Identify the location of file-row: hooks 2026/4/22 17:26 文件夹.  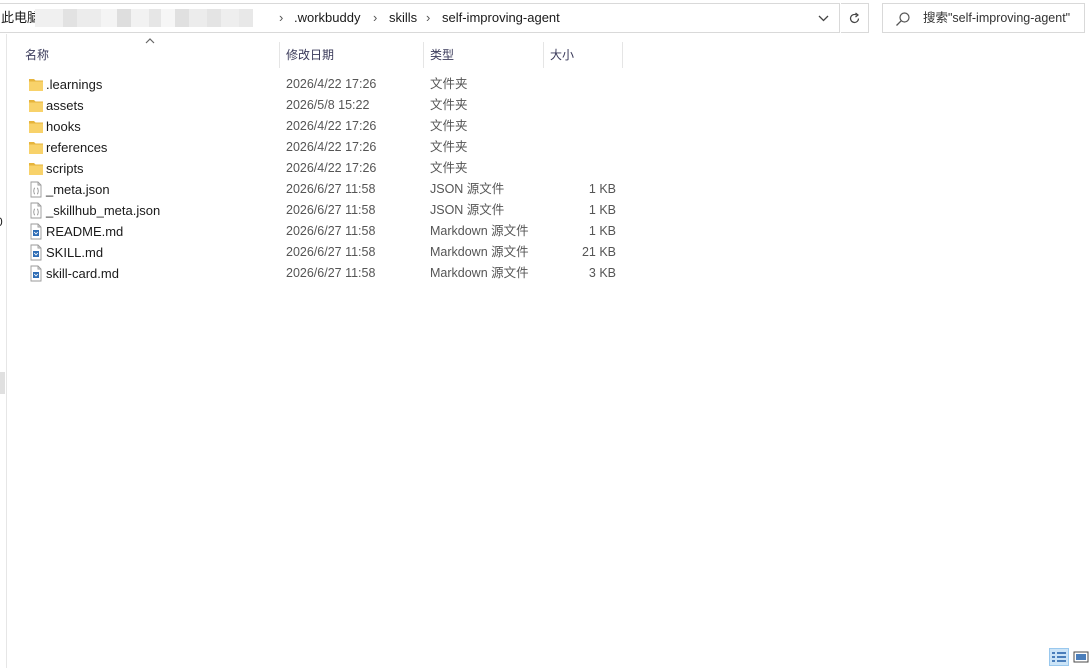
(320, 126).